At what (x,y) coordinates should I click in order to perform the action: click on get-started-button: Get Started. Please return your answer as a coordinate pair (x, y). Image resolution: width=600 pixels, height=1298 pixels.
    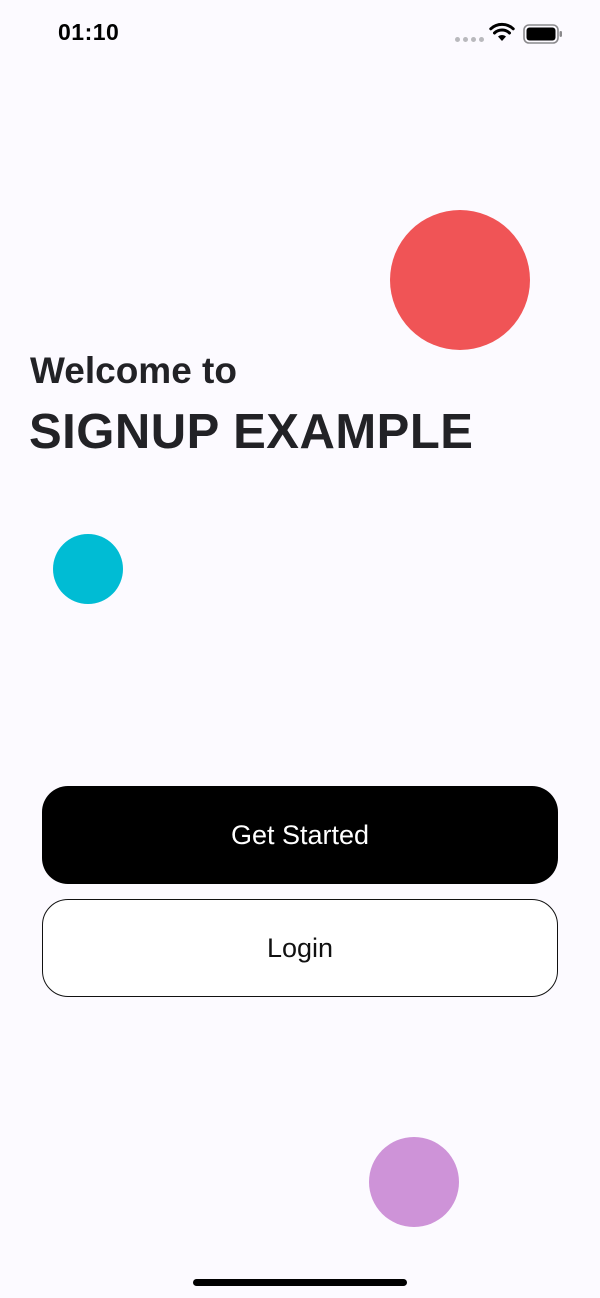
    Looking at the image, I should click on (300, 835).